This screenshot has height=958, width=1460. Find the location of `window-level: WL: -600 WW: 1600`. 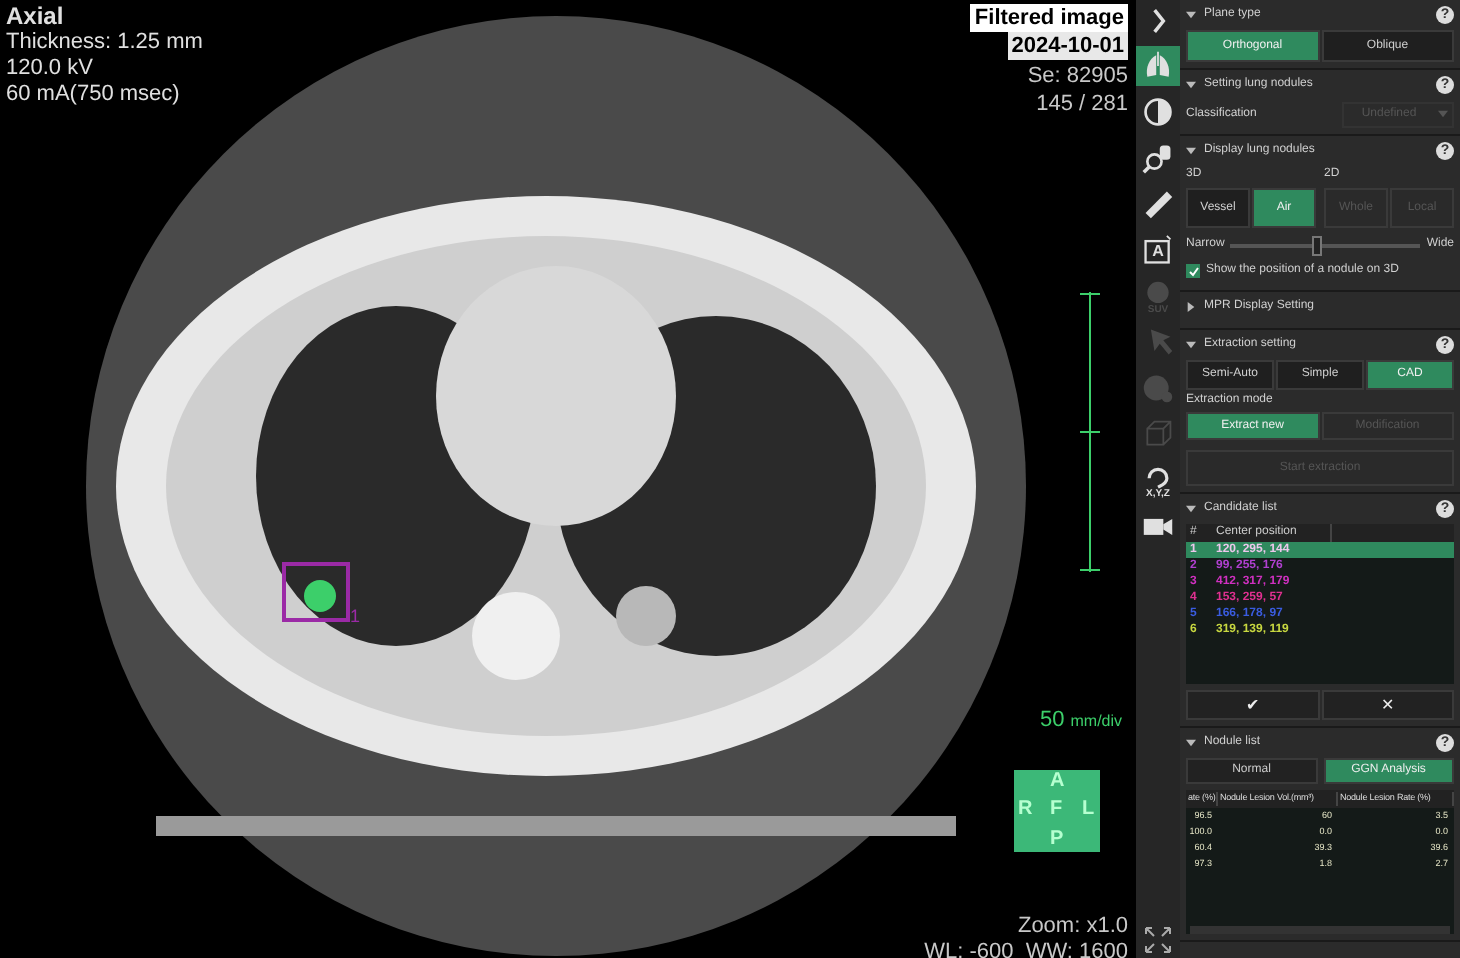

window-level: WL: -600 WW: 1600 is located at coordinates (1026, 949).